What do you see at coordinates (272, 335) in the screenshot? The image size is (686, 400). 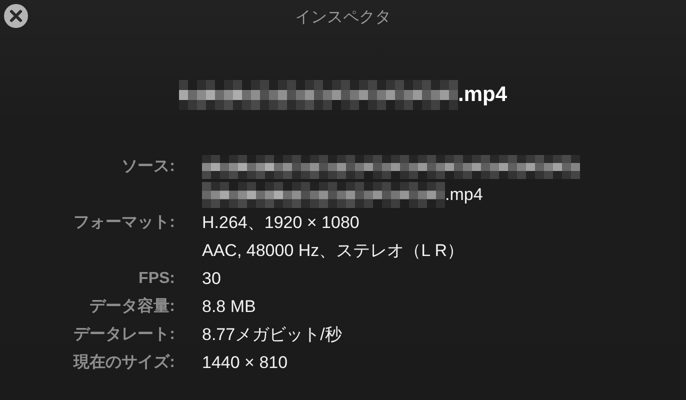 I see `field-value: 8.77メガビット/秒` at bounding box center [272, 335].